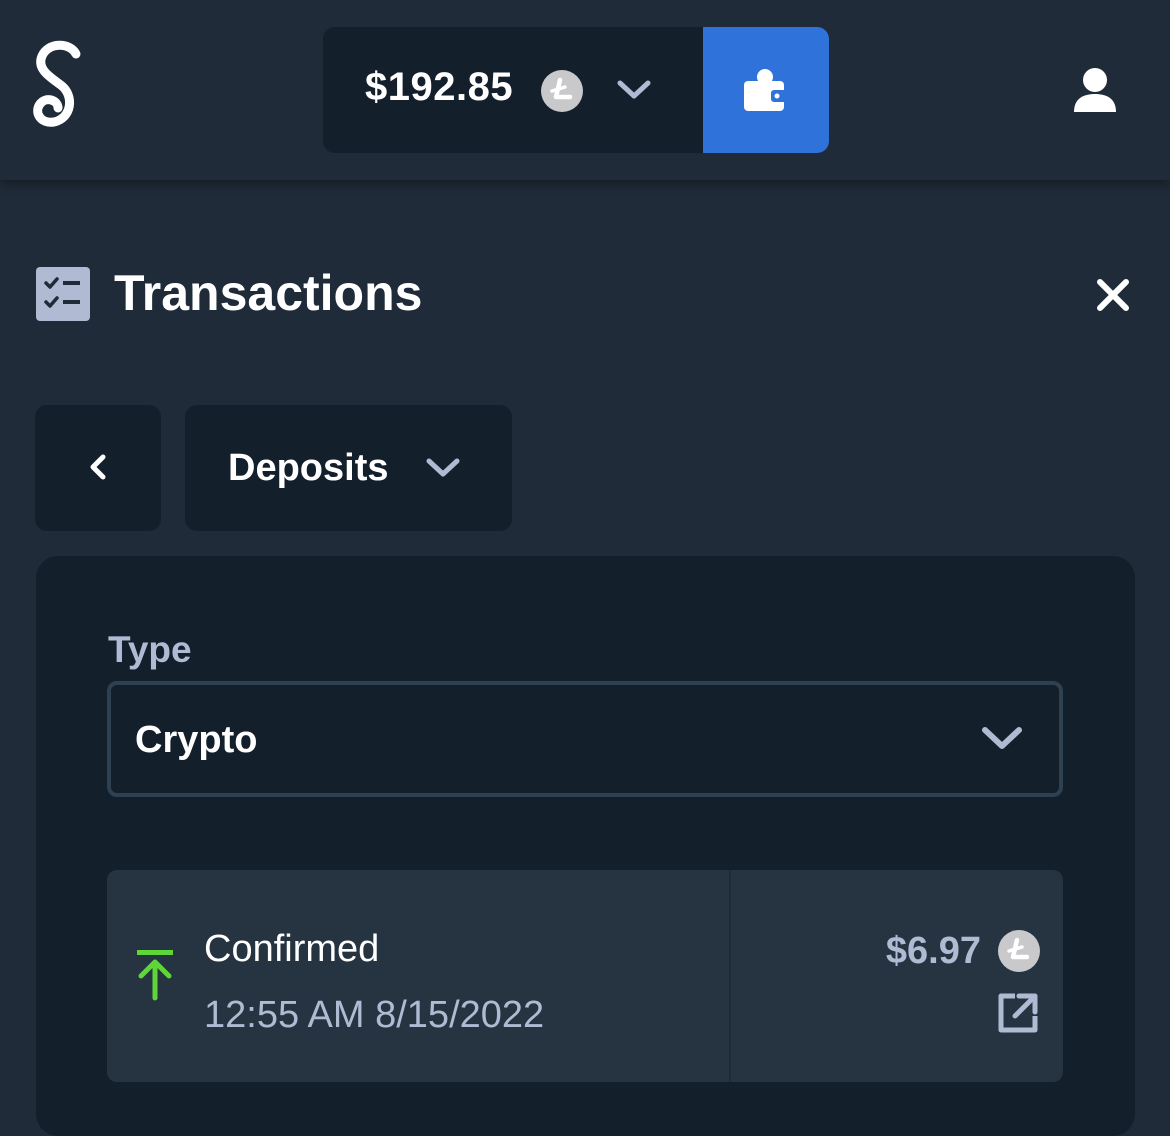  What do you see at coordinates (196, 740) in the screenshot?
I see `type-select-value: Crypto` at bounding box center [196, 740].